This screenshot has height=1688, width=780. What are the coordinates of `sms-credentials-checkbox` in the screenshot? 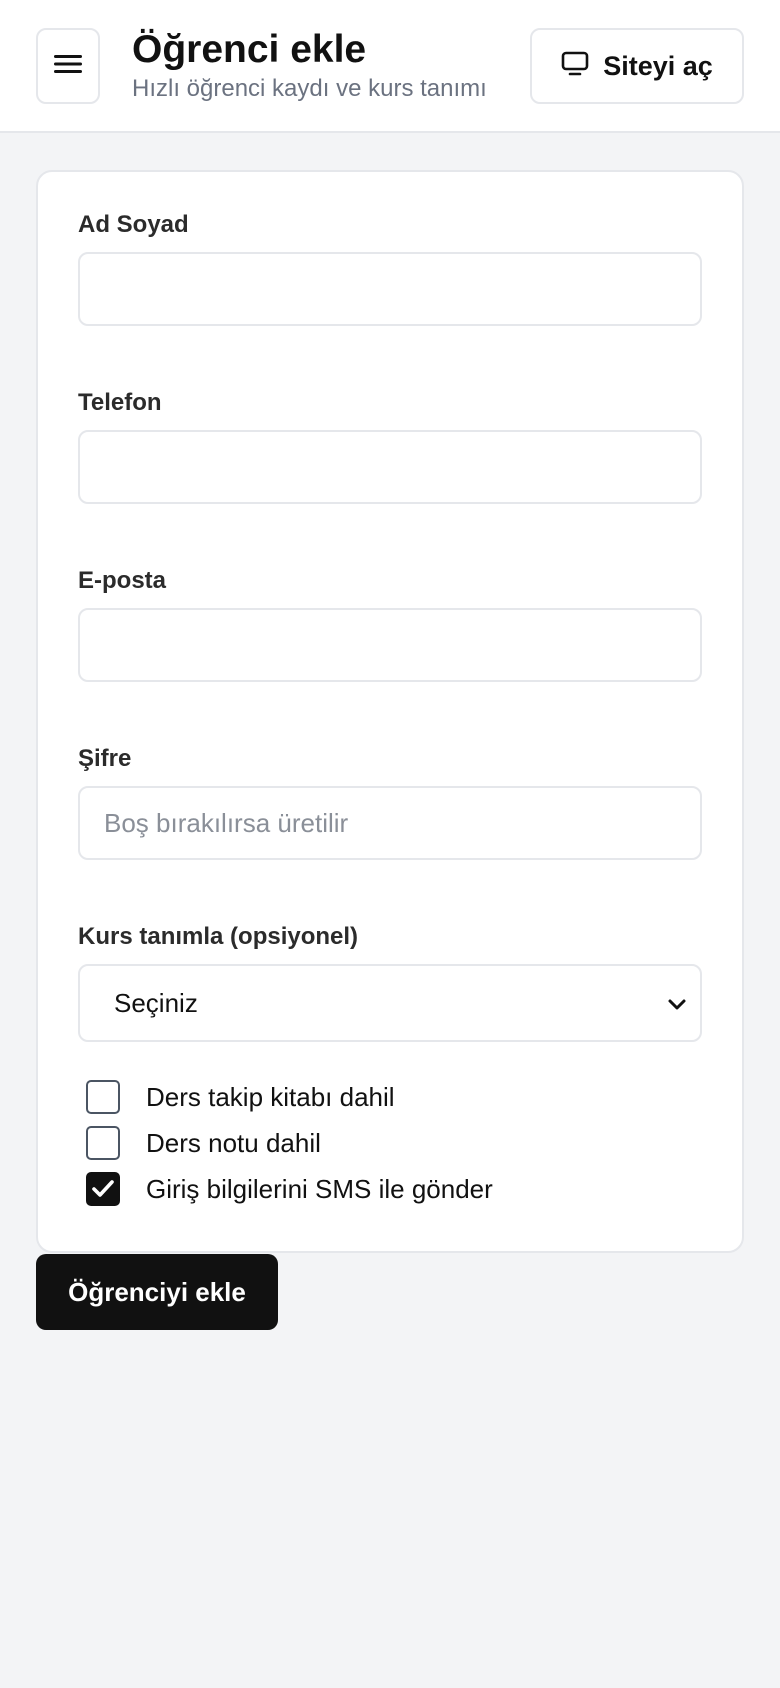 It's located at (103, 1189).